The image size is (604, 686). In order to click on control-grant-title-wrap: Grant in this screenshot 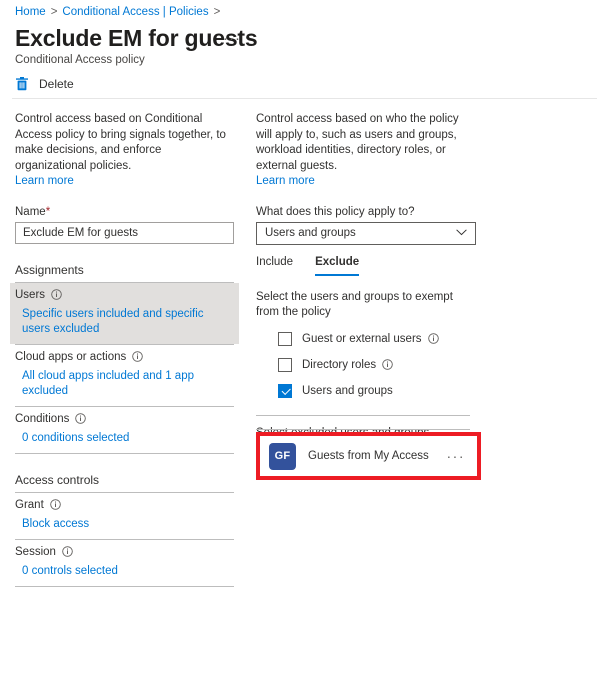, I will do `click(124, 505)`.